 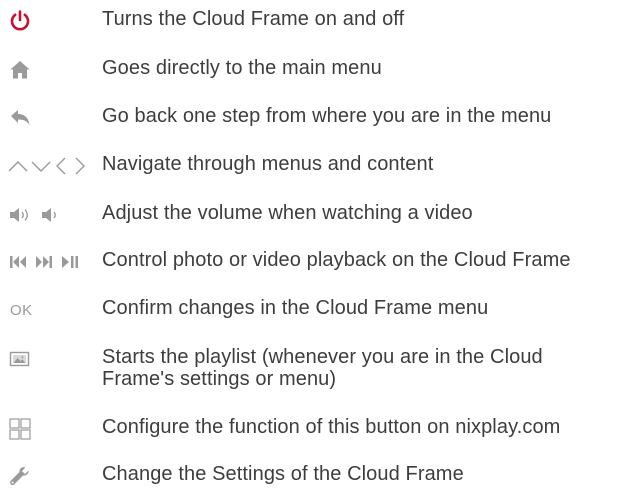 What do you see at coordinates (51, 429) in the screenshot?
I see `grid-icon` at bounding box center [51, 429].